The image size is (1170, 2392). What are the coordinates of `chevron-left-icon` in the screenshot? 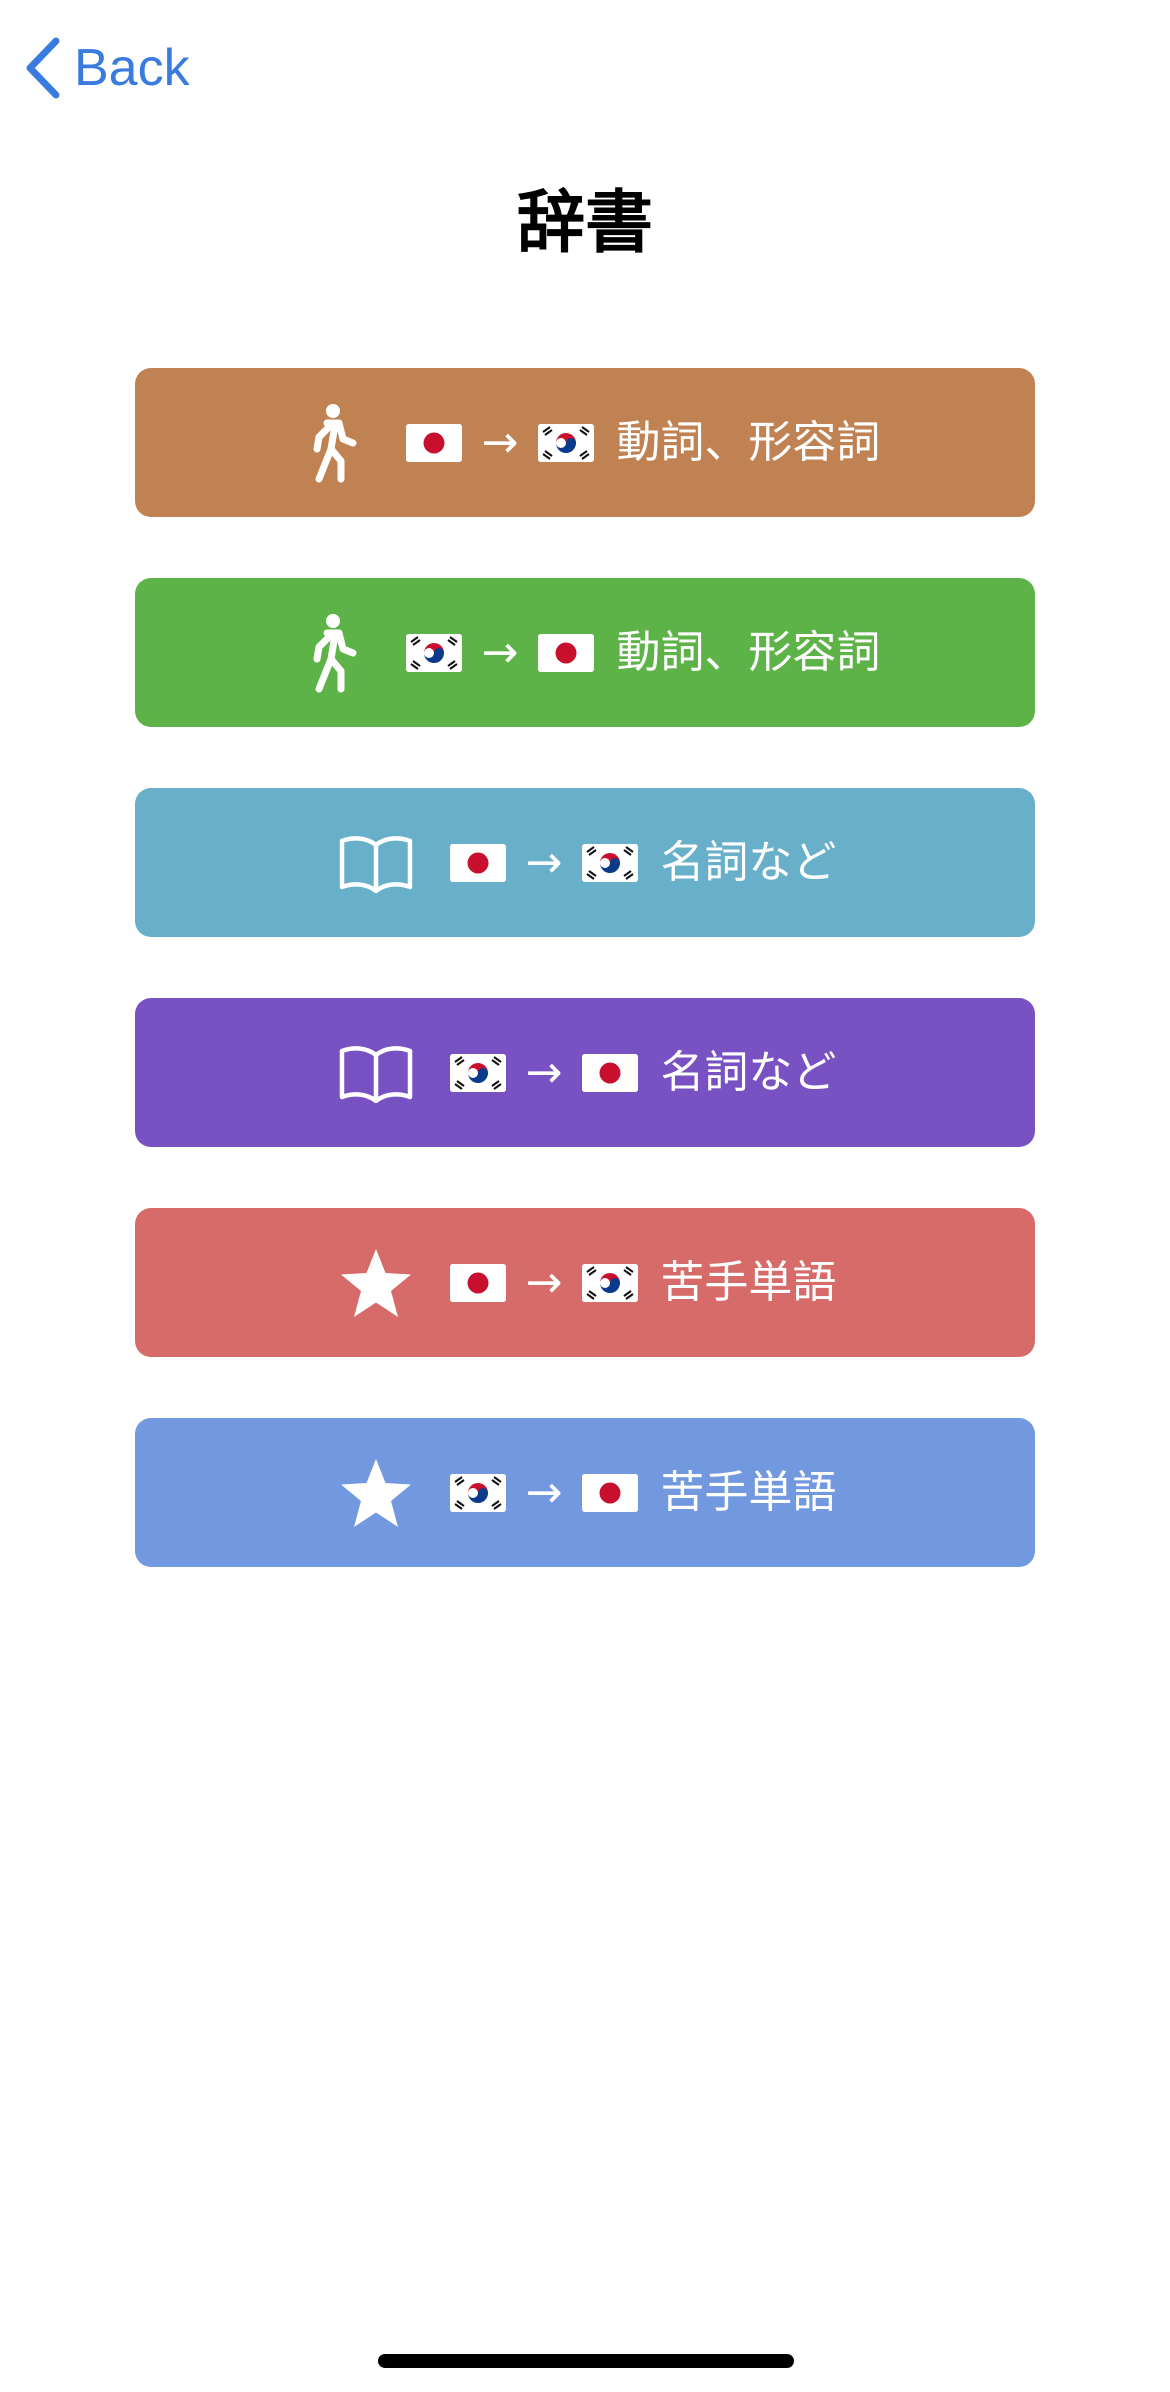 It's located at (43, 68).